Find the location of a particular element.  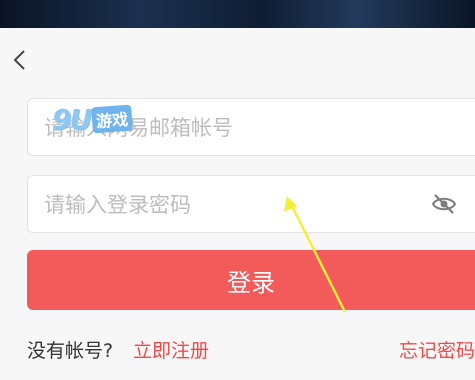

login-button-label: 登录 is located at coordinates (251, 282).